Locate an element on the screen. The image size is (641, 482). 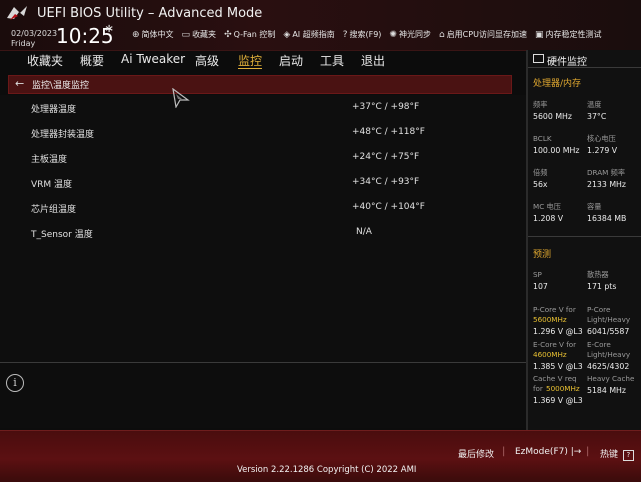
vcore-label: 核心电压 is located at coordinates (601, 138).